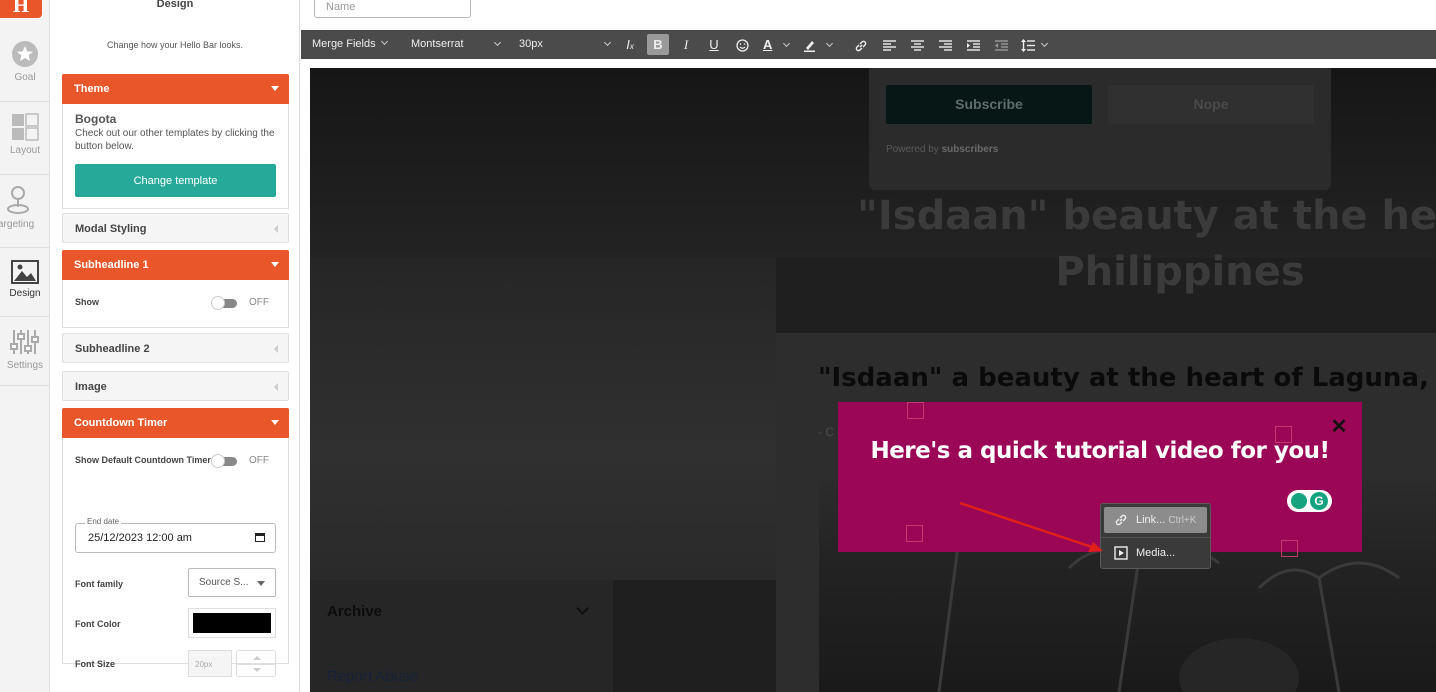 This screenshot has width=1436, height=692. I want to click on subheadline1-header: Subheadline 1, so click(175, 265).